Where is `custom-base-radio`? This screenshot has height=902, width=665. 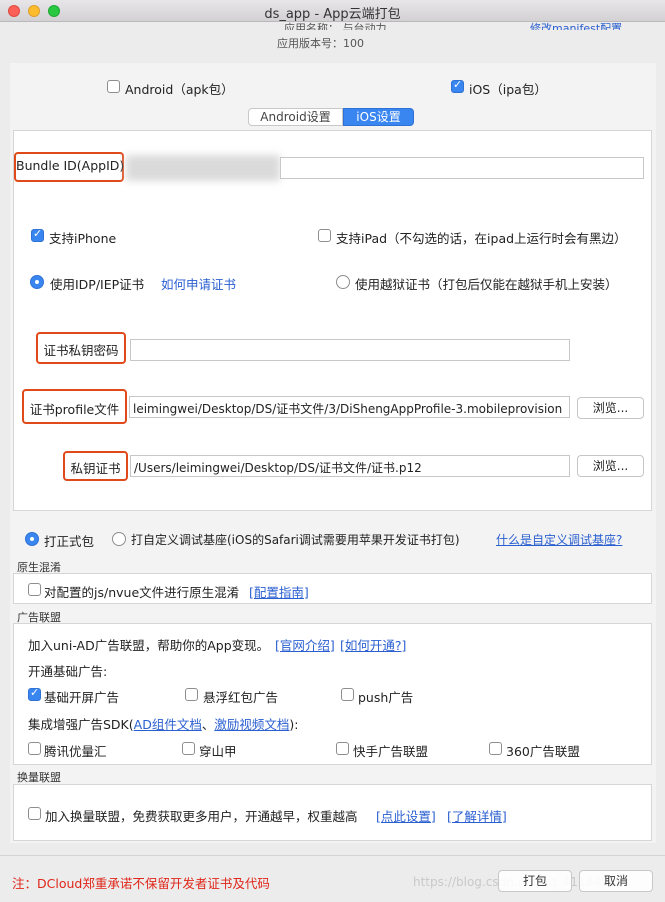
custom-base-radio is located at coordinates (119, 539).